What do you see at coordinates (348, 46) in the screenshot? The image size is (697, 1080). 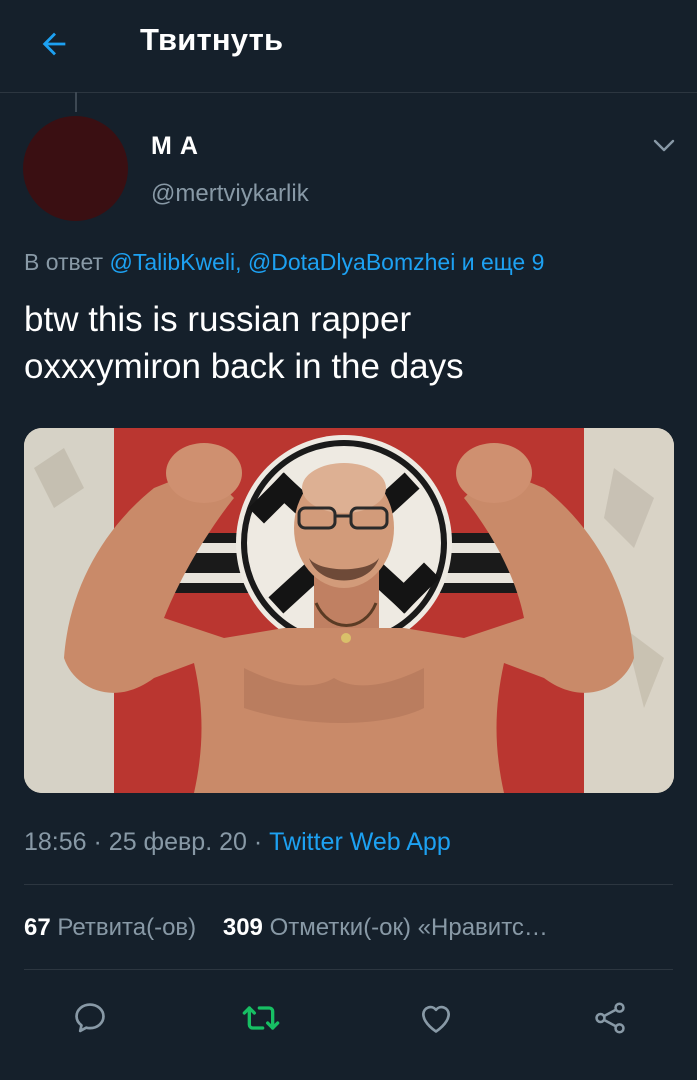 I see `top-bar: Твитнуть` at bounding box center [348, 46].